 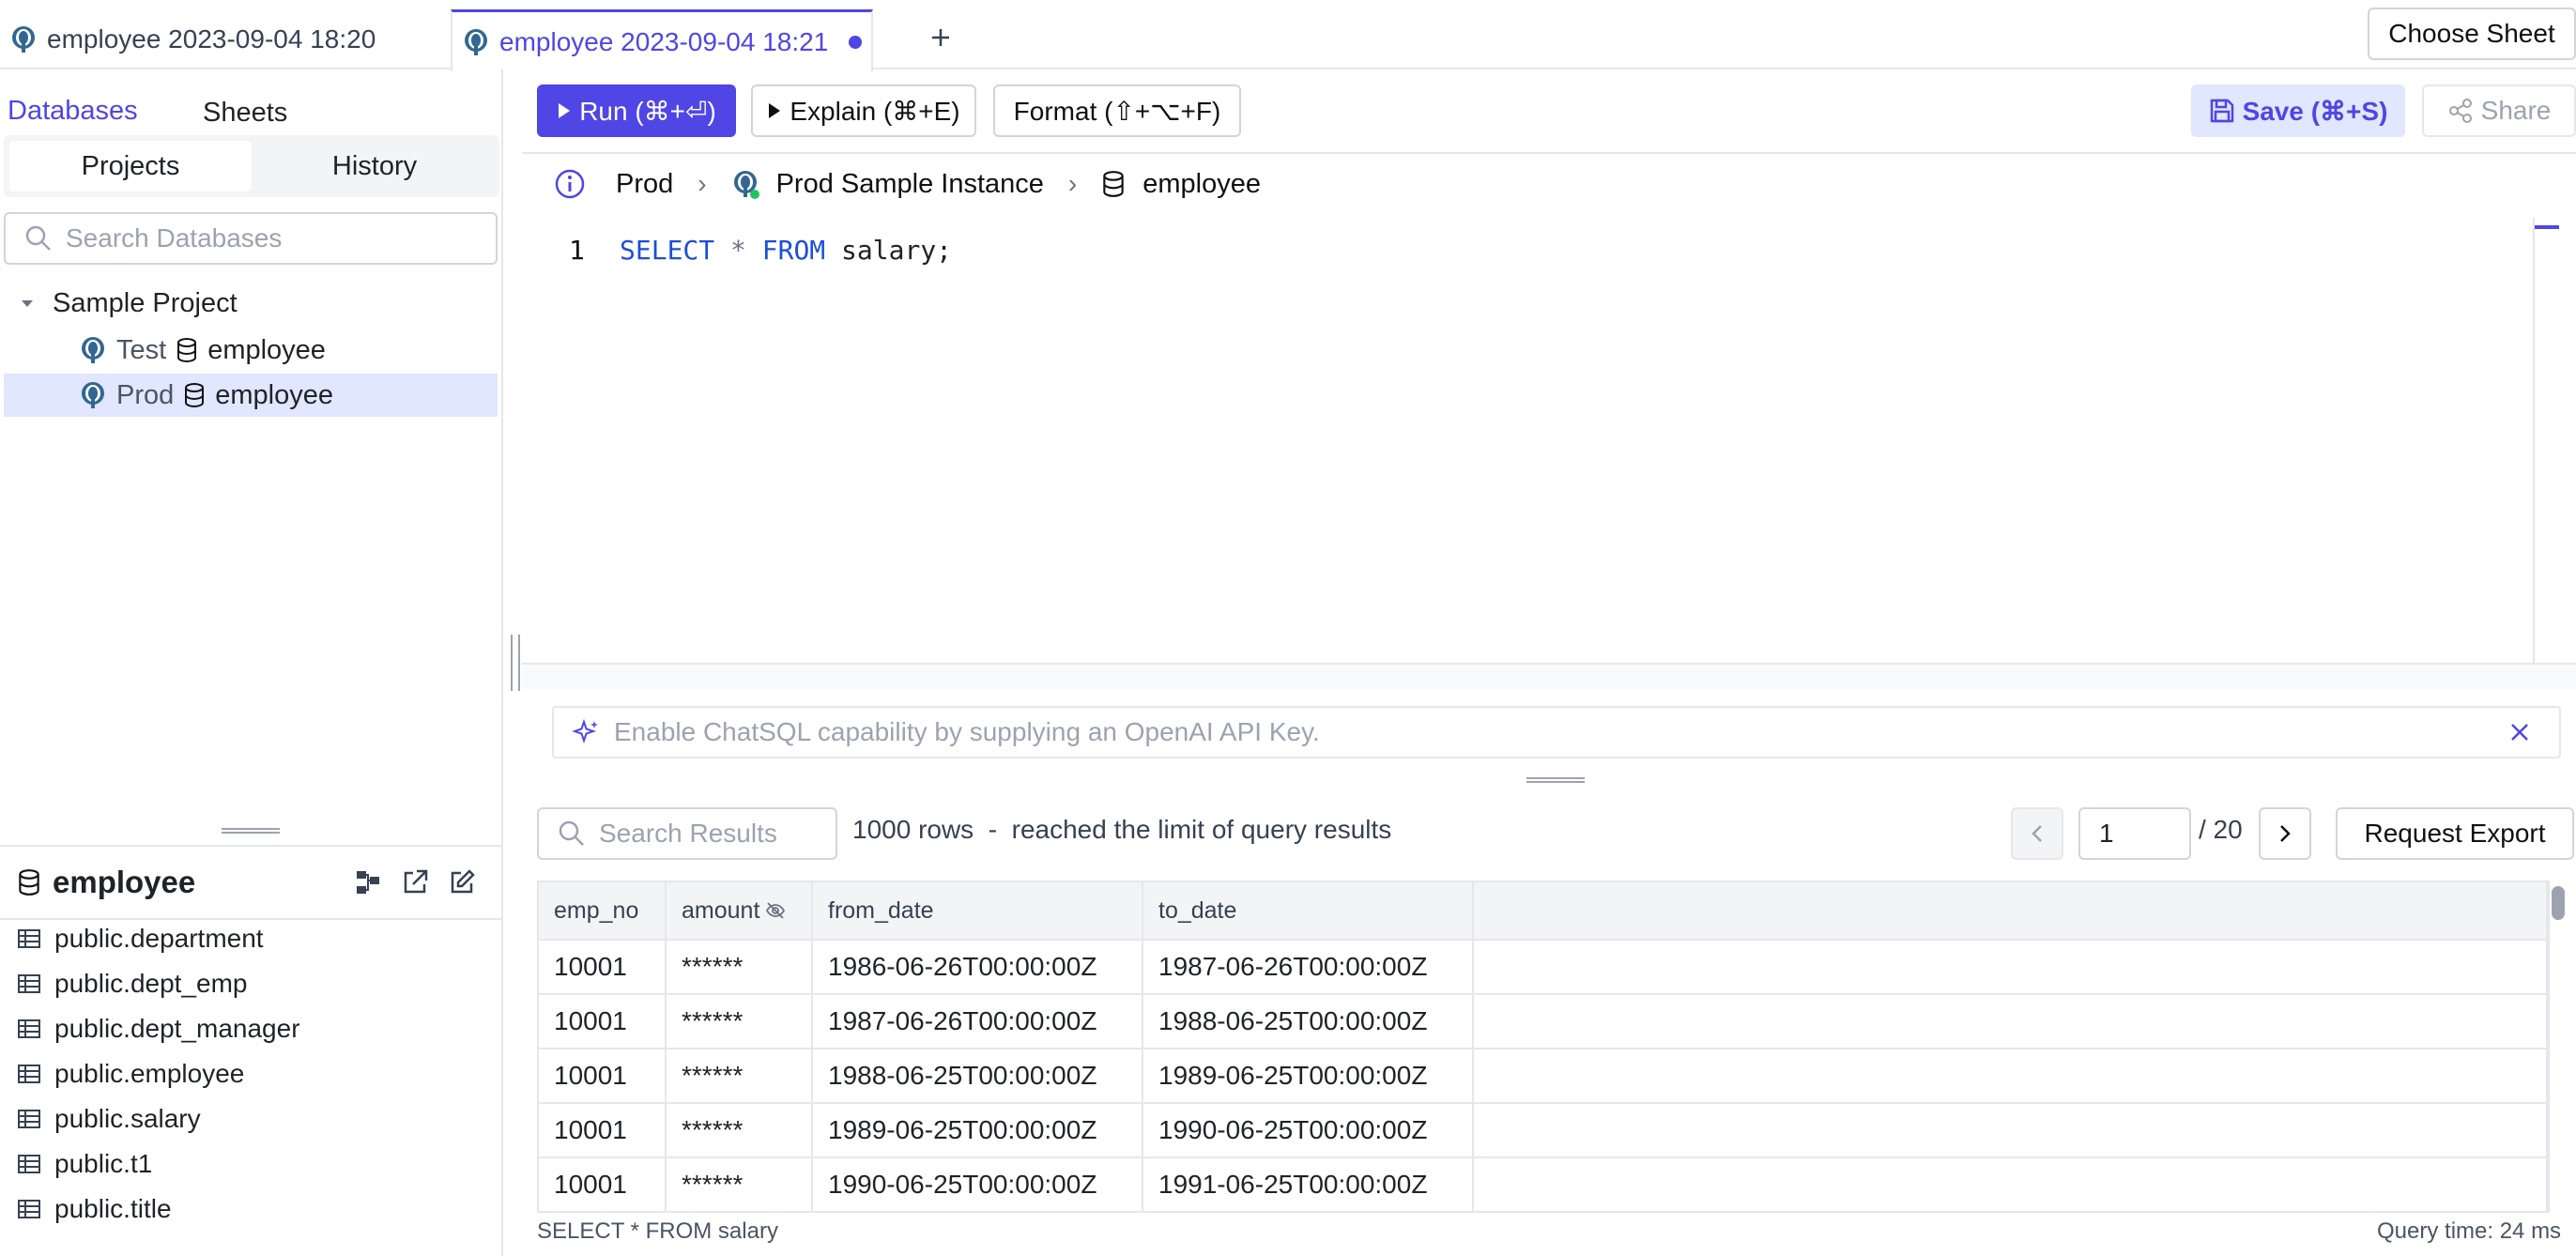 What do you see at coordinates (2037, 834) in the screenshot?
I see `prev-page-button` at bounding box center [2037, 834].